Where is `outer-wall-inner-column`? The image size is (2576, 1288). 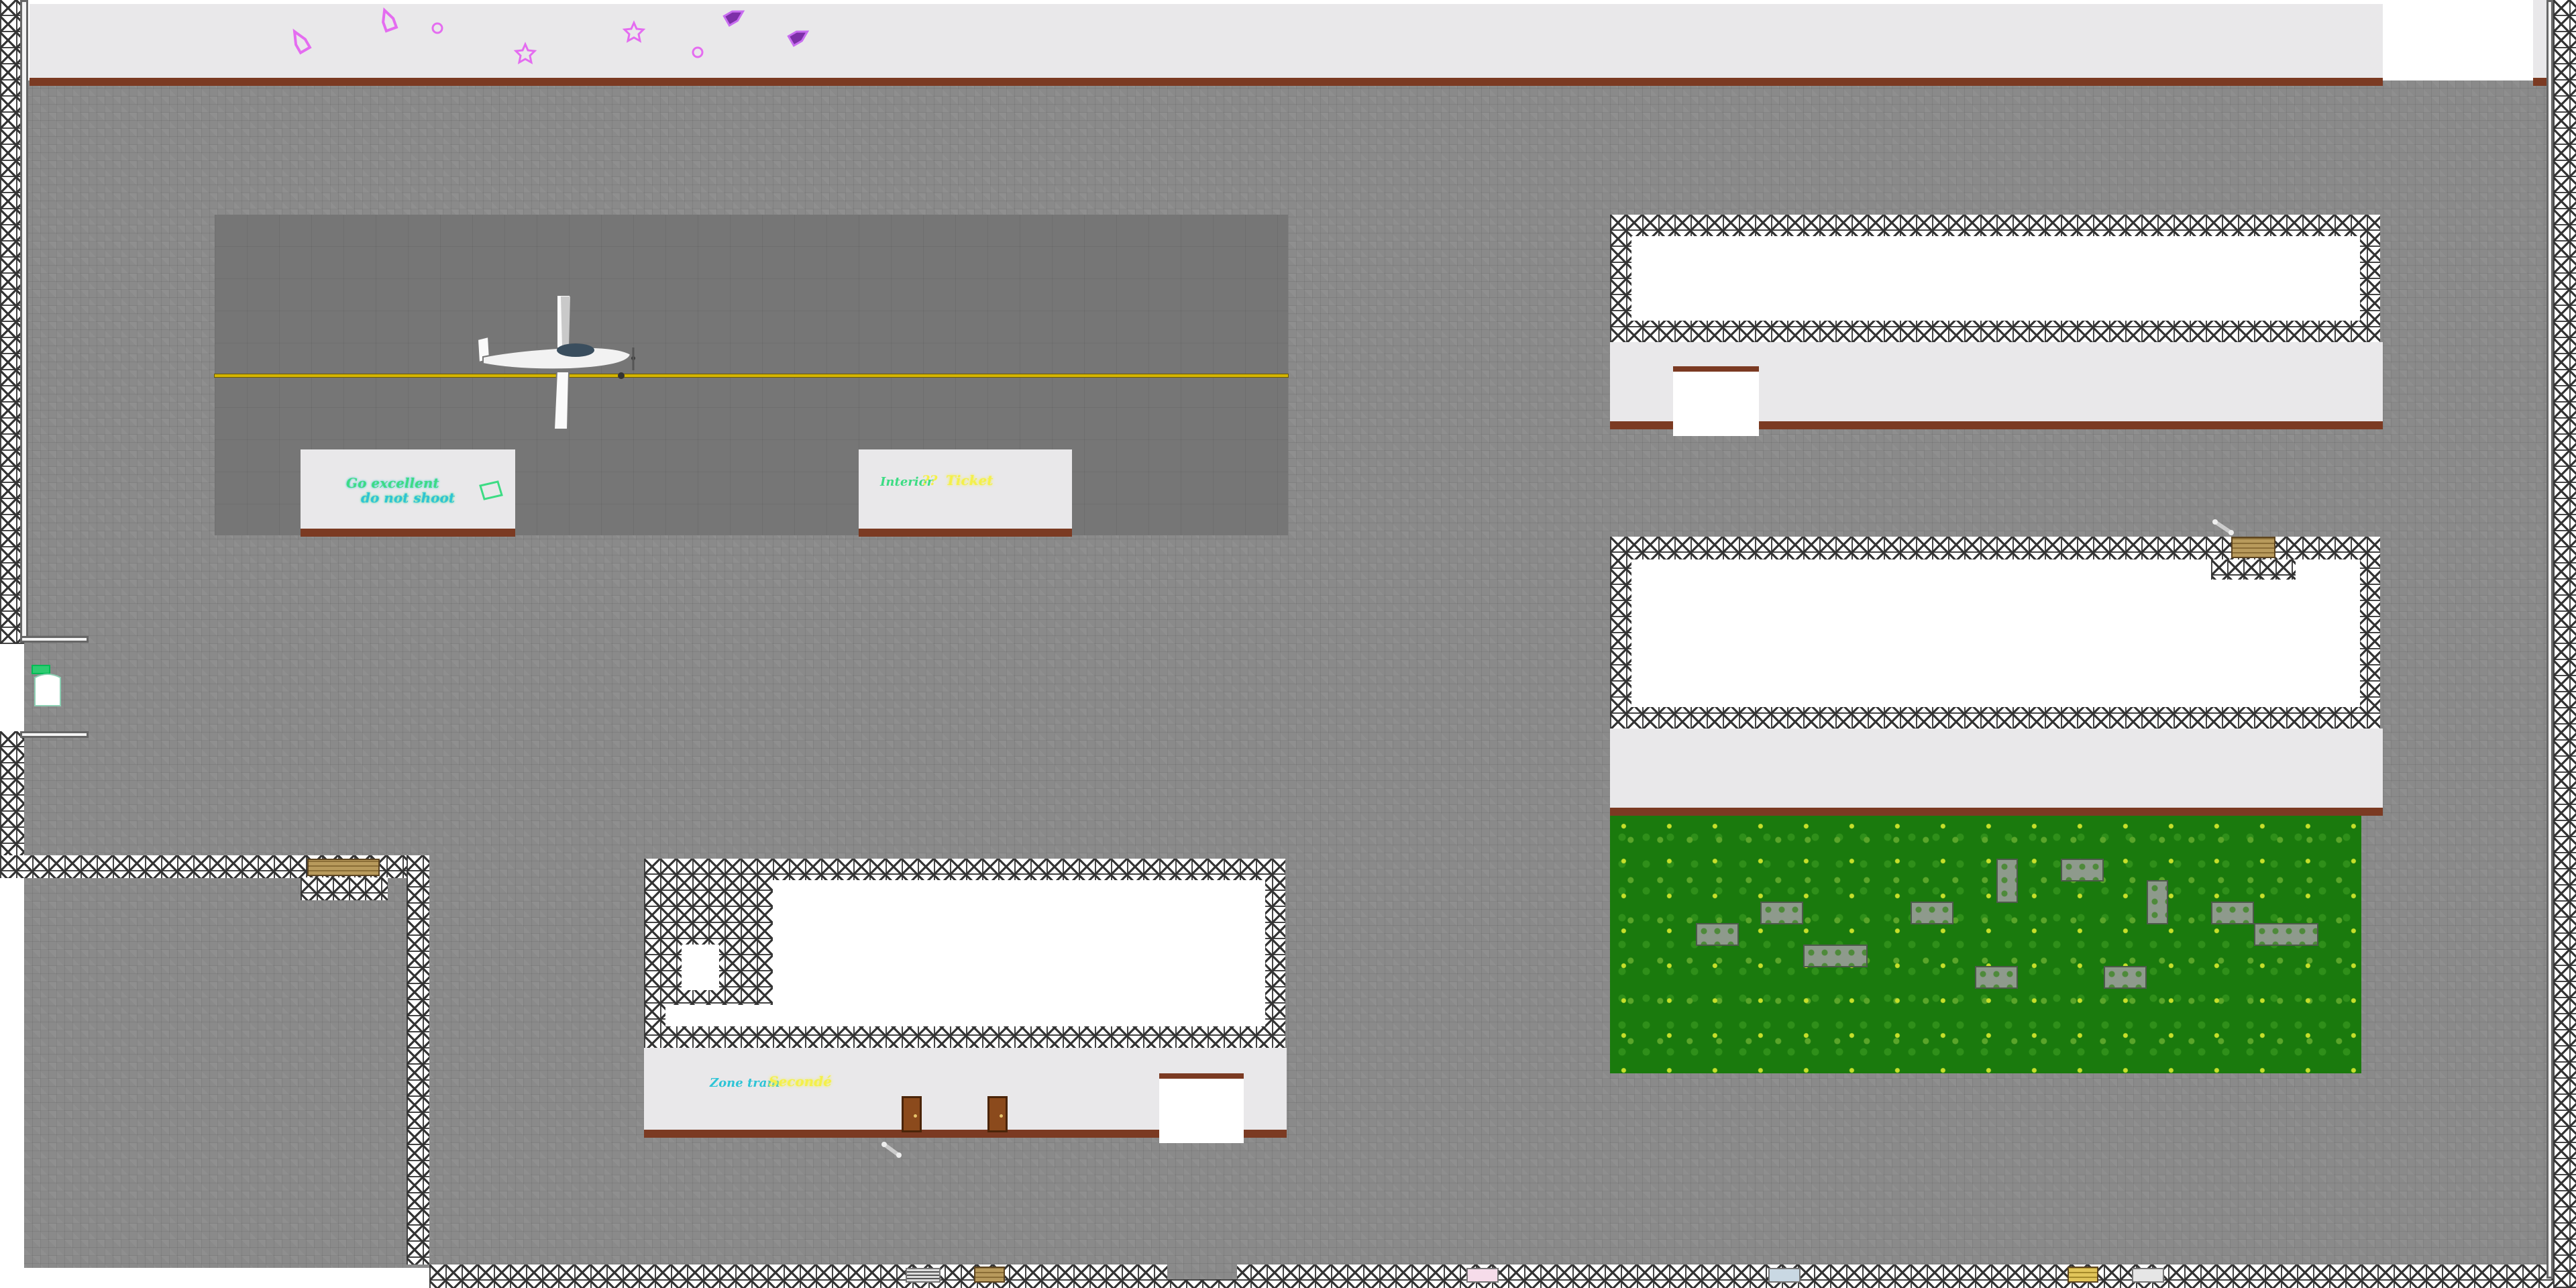
outer-wall-inner-column is located at coordinates (418, 1060).